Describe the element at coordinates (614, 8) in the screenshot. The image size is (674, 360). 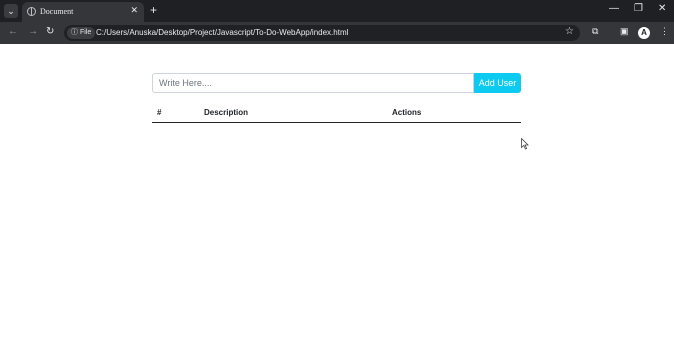
I see `minimize-icon: —` at that location.